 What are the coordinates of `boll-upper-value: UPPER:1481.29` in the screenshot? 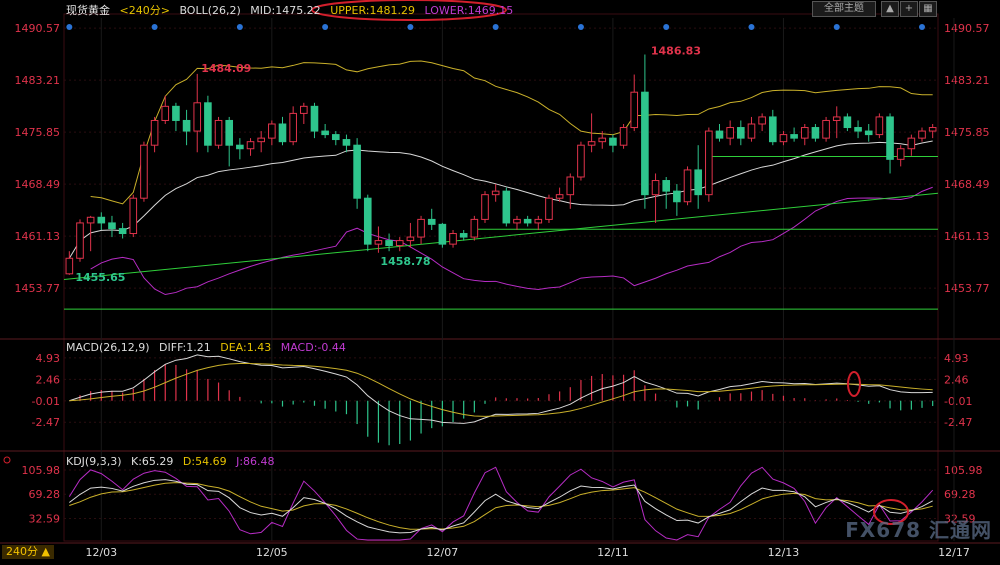 It's located at (372, 10).